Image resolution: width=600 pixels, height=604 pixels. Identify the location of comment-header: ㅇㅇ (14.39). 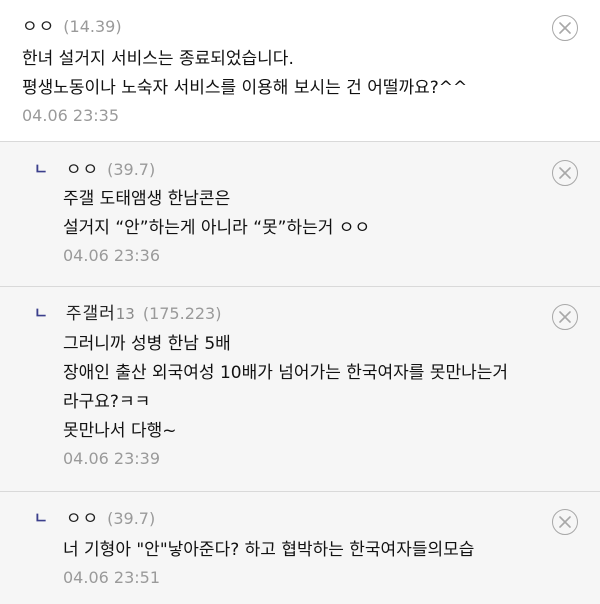
(72, 24).